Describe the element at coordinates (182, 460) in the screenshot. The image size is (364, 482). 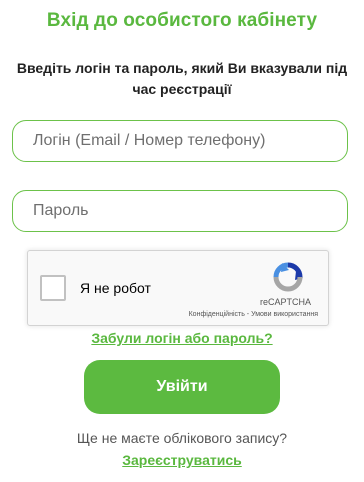
I see `register-link: Зареєструватись` at that location.